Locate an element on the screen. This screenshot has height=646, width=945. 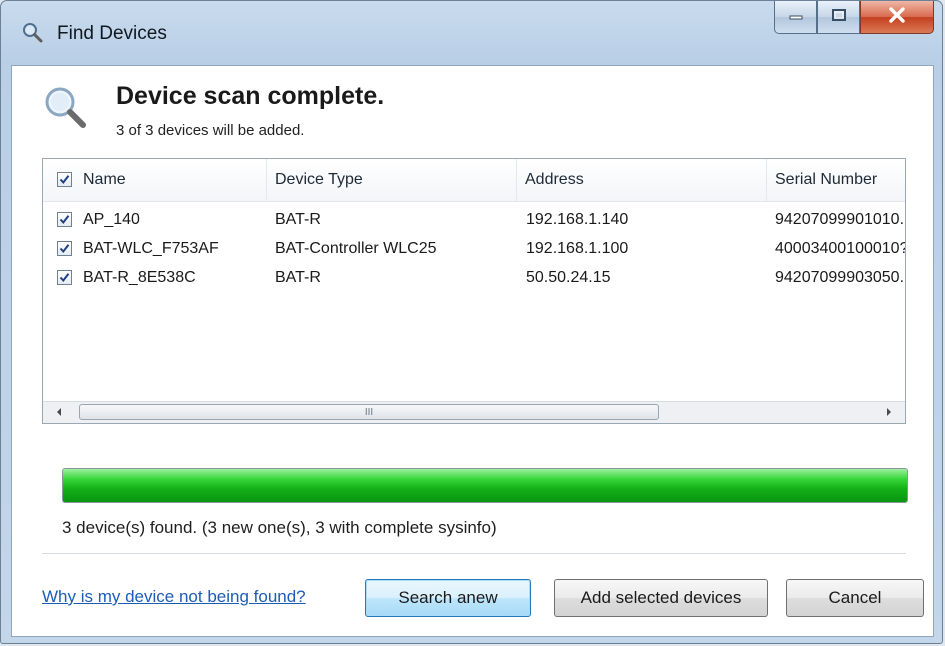
close-button is located at coordinates (897, 17).